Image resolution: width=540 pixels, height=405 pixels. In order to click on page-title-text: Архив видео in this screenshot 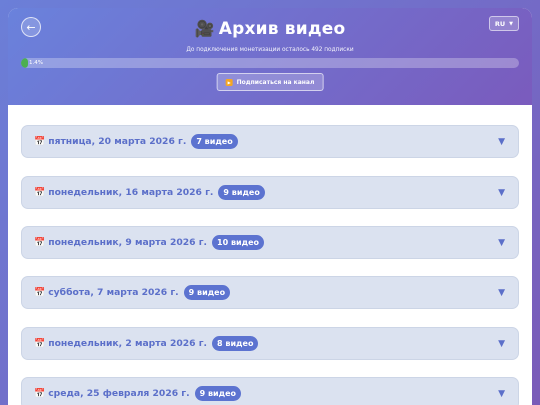, I will do `click(282, 29)`.